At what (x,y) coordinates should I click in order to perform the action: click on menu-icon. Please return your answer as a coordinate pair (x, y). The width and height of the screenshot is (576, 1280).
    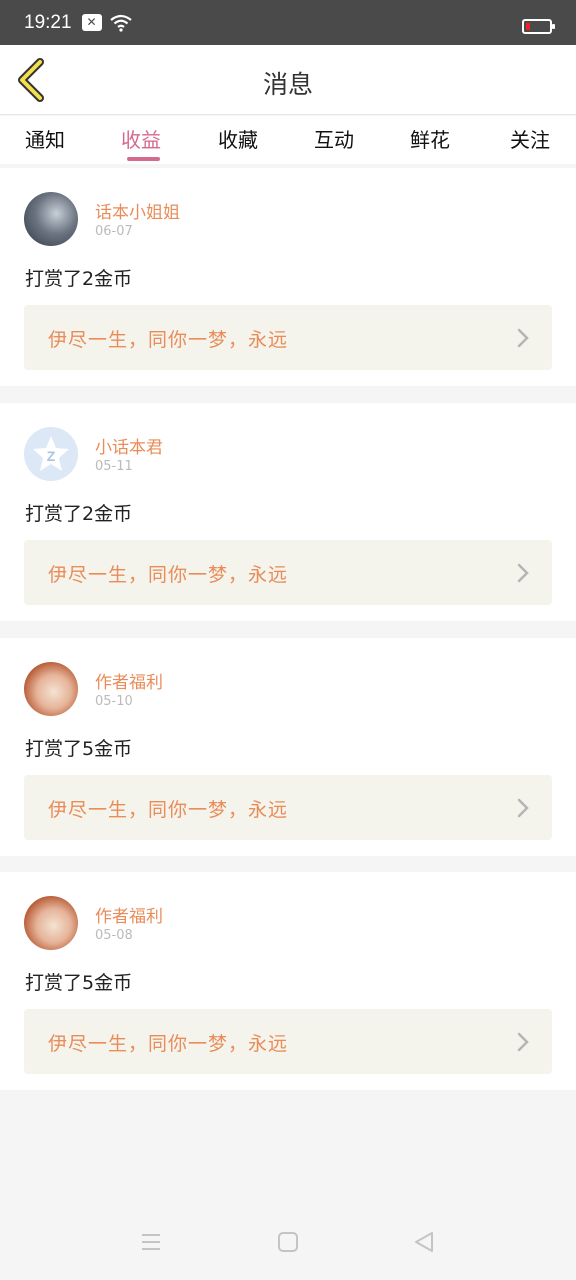
    Looking at the image, I should click on (151, 1242).